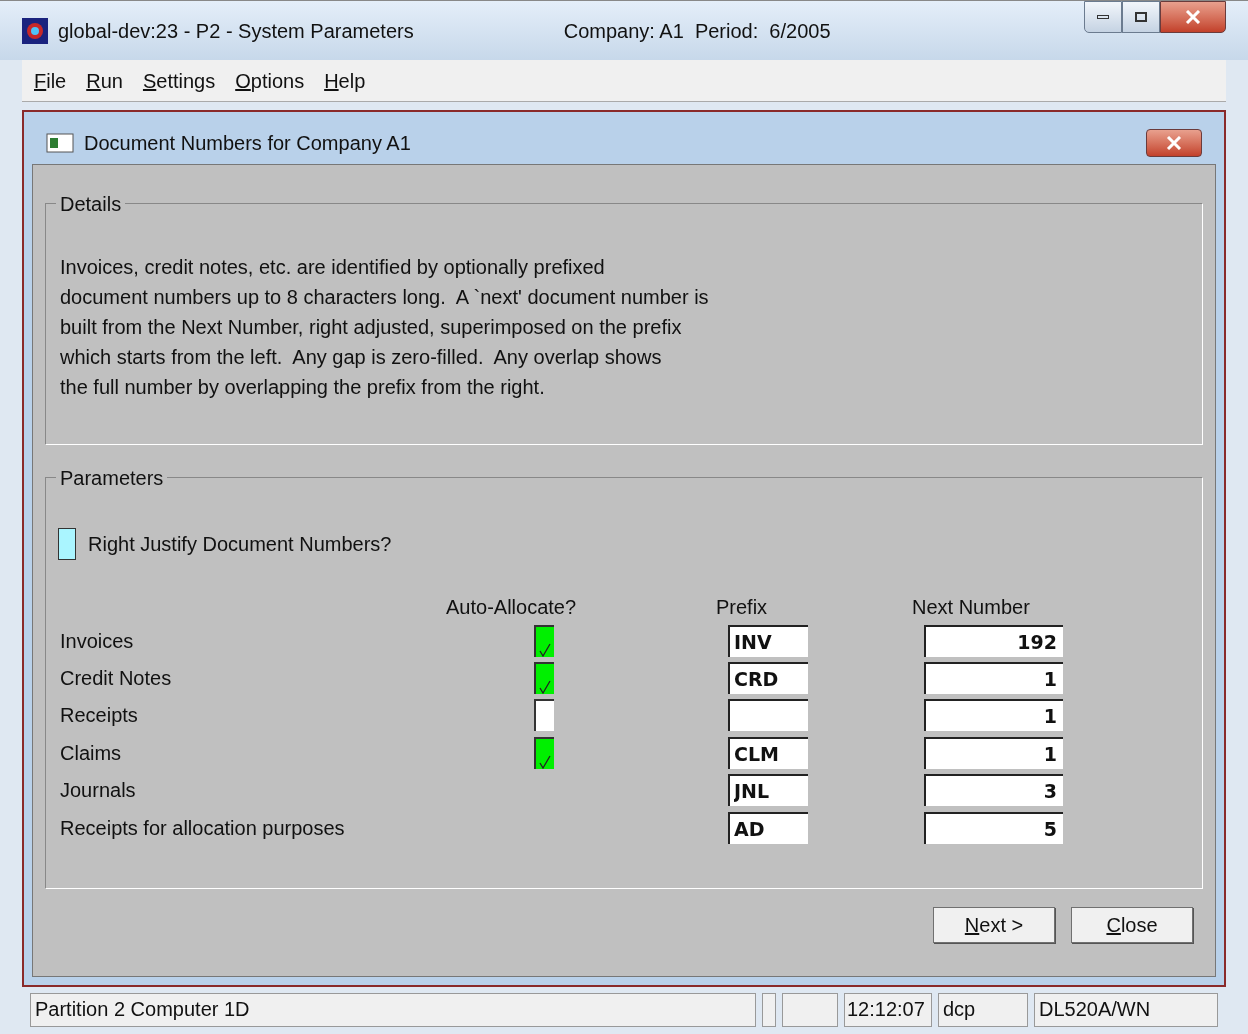  Describe the element at coordinates (240, 544) in the screenshot. I see `checkbox-label: Right Justify Document Numbers?` at that location.